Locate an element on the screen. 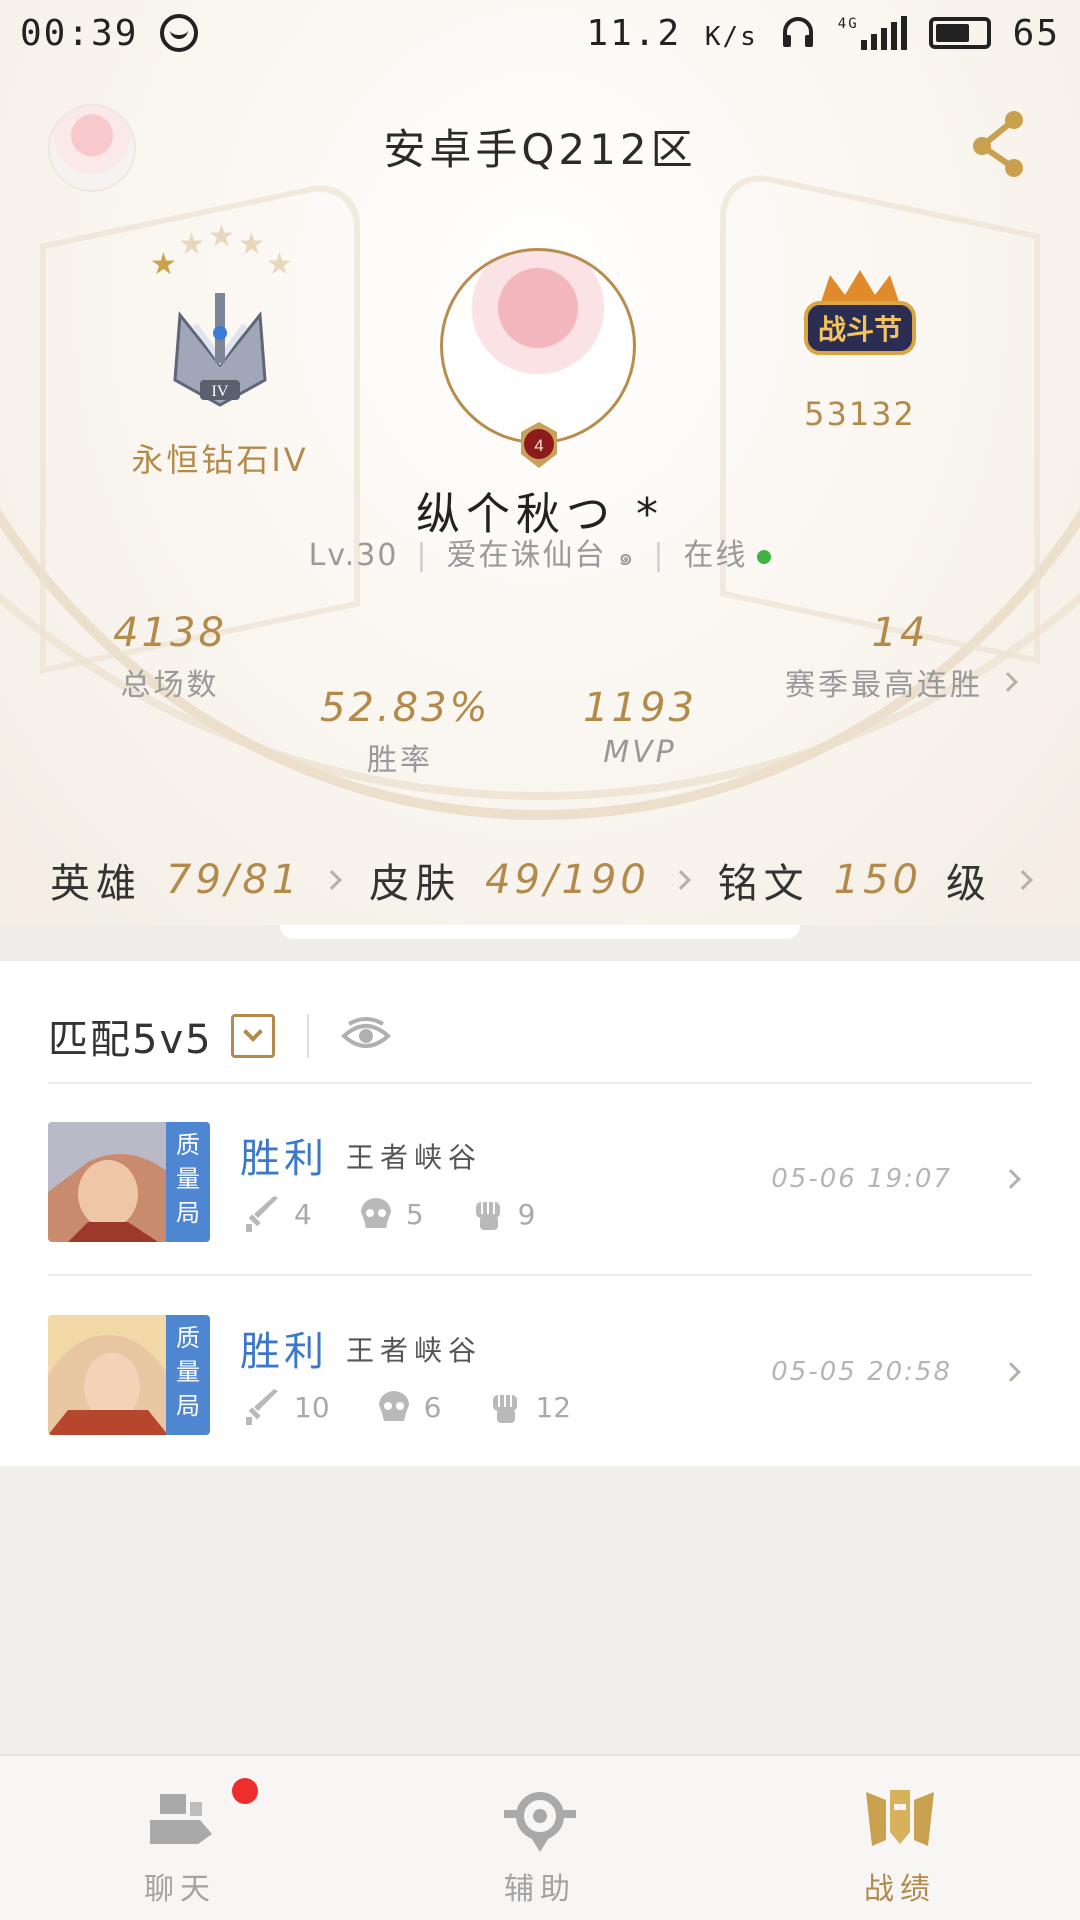 The width and height of the screenshot is (1080, 1920). honor-block: 战斗节 53132 is located at coordinates (860, 349).